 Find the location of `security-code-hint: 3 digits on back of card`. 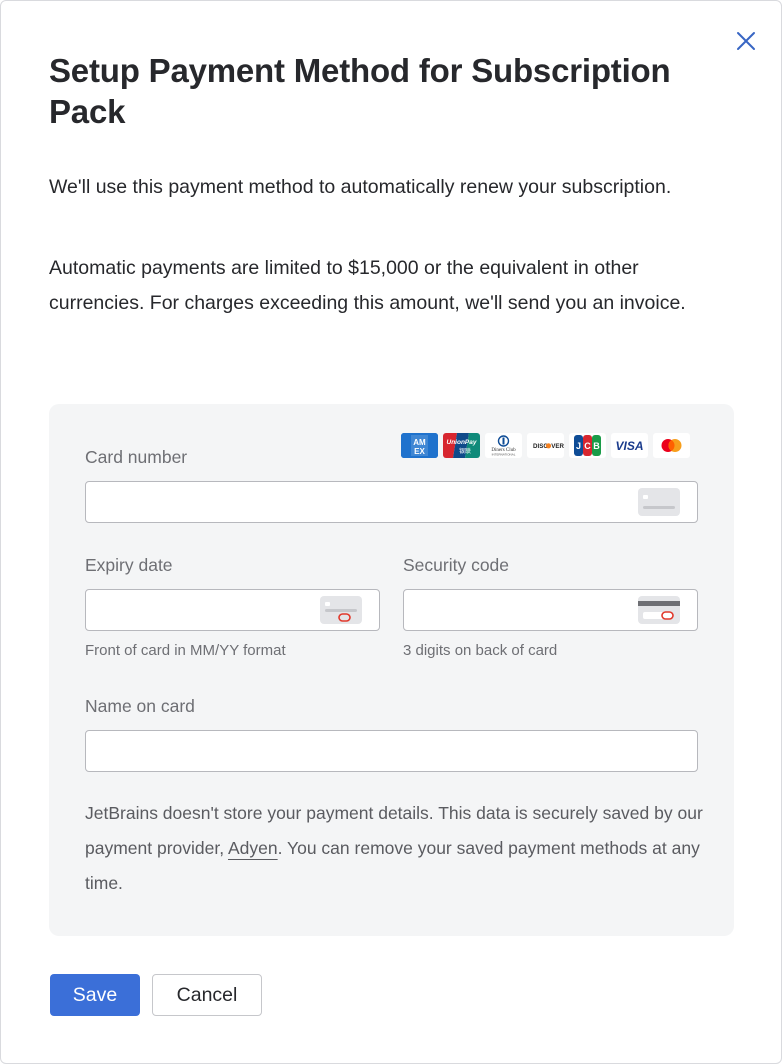

security-code-hint: 3 digits on back of card is located at coordinates (480, 650).